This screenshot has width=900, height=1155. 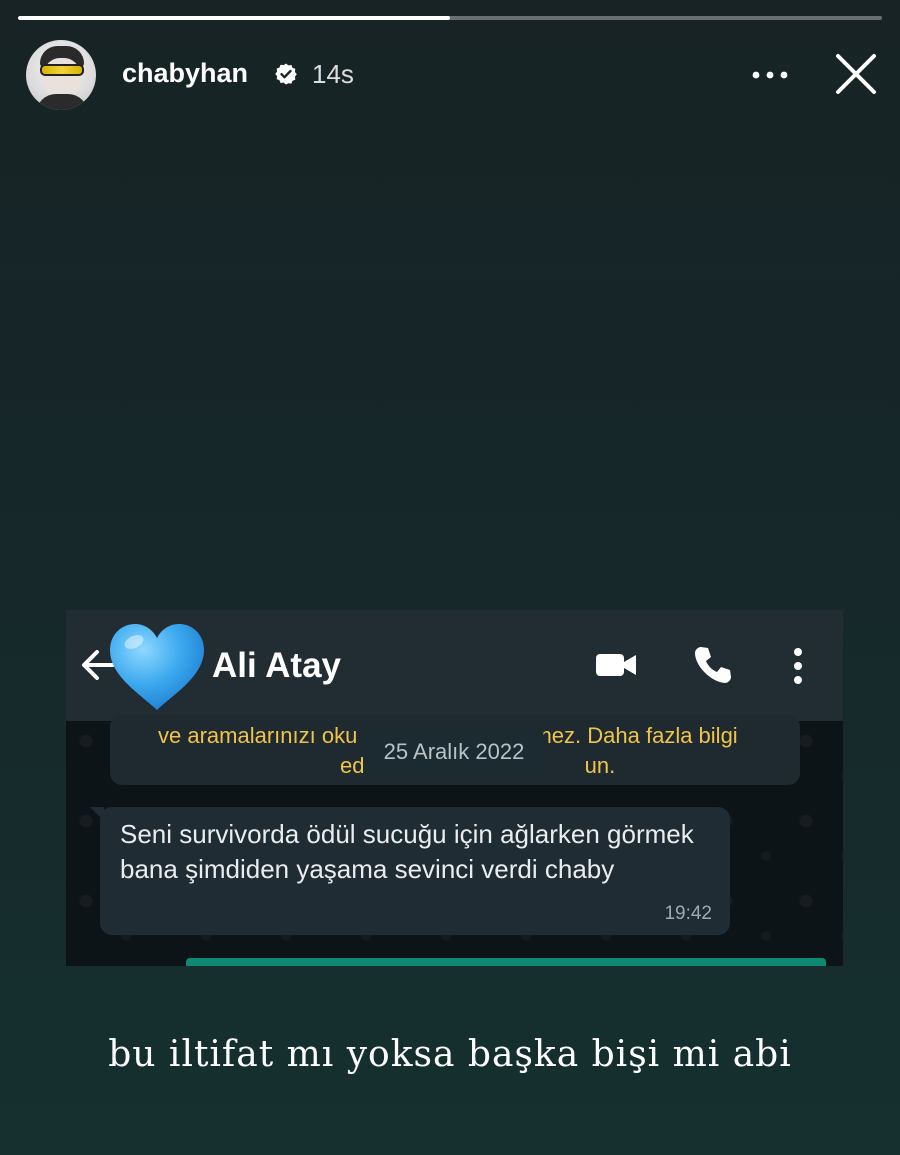 I want to click on username: chabyhan, so click(x=185, y=73).